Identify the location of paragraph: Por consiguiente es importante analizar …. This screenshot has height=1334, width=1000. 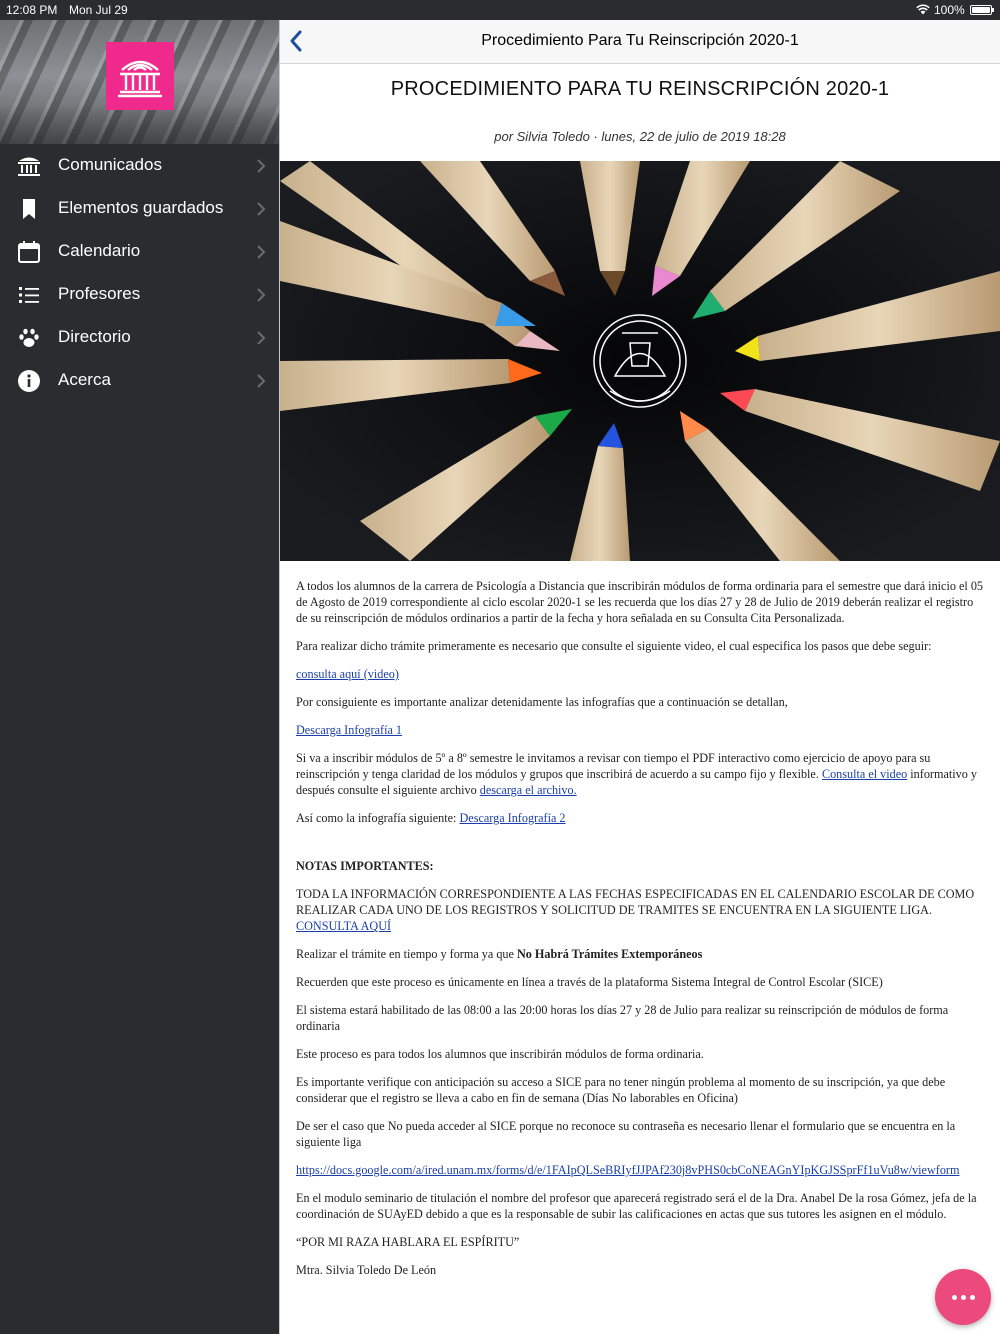
(542, 702).